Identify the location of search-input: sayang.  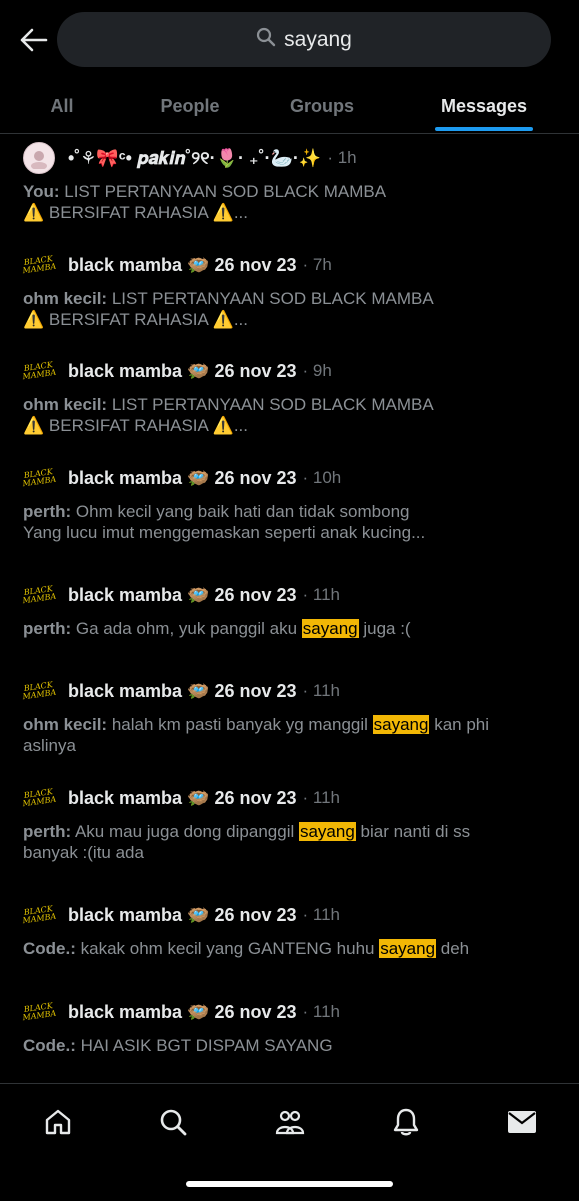
(304, 39).